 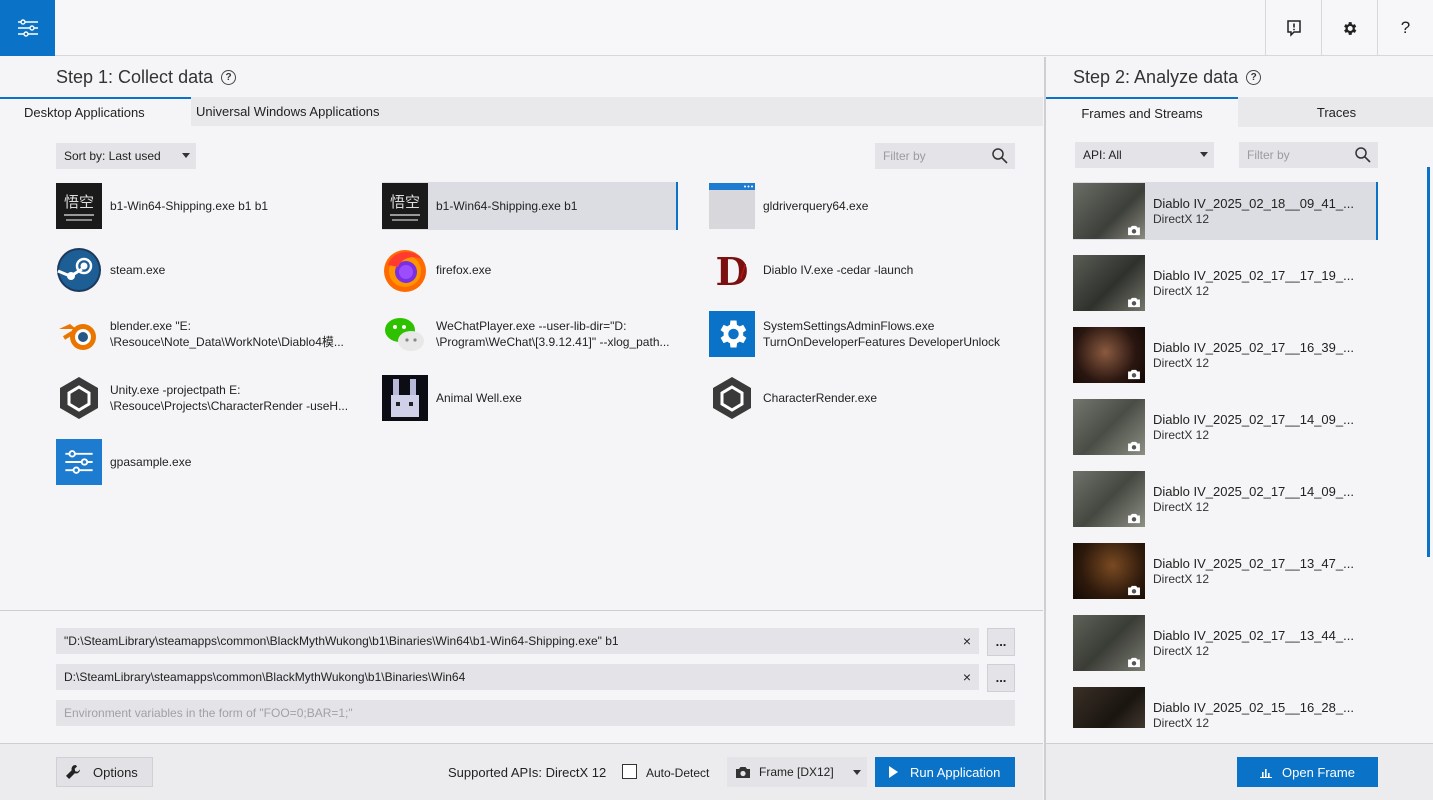 I want to click on options-label: Options, so click(x=115, y=772).